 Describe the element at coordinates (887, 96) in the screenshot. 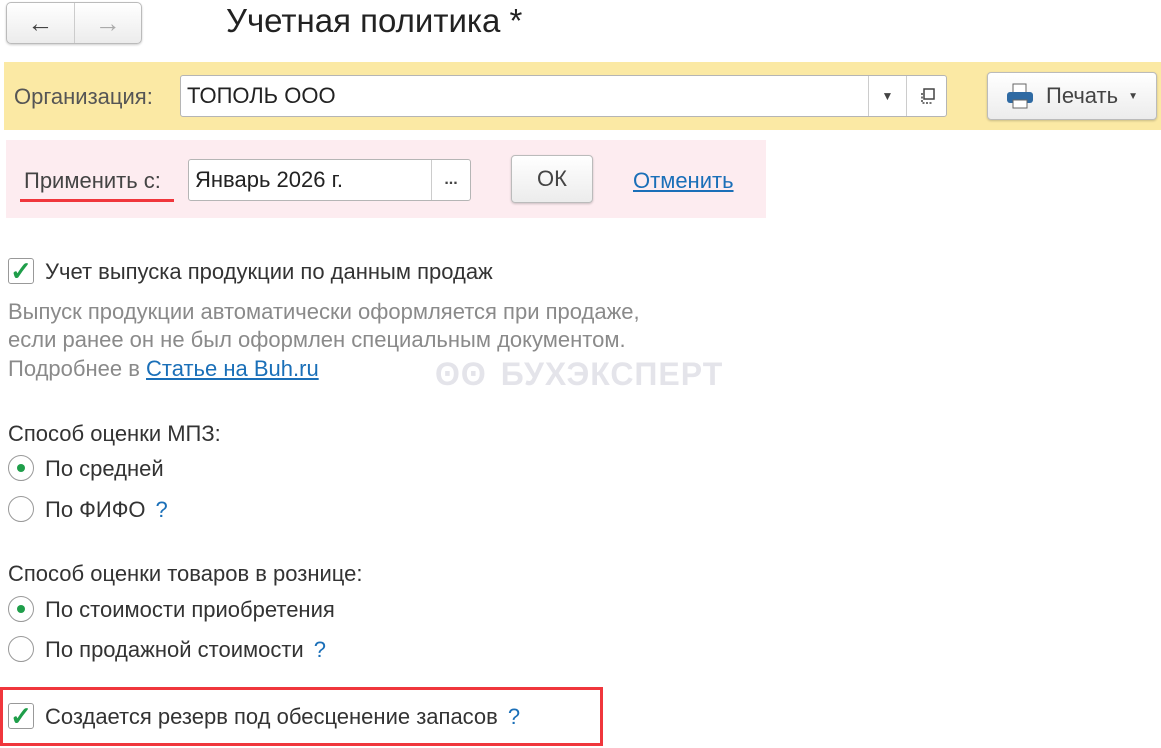

I see `dropdown-button: ▼` at that location.